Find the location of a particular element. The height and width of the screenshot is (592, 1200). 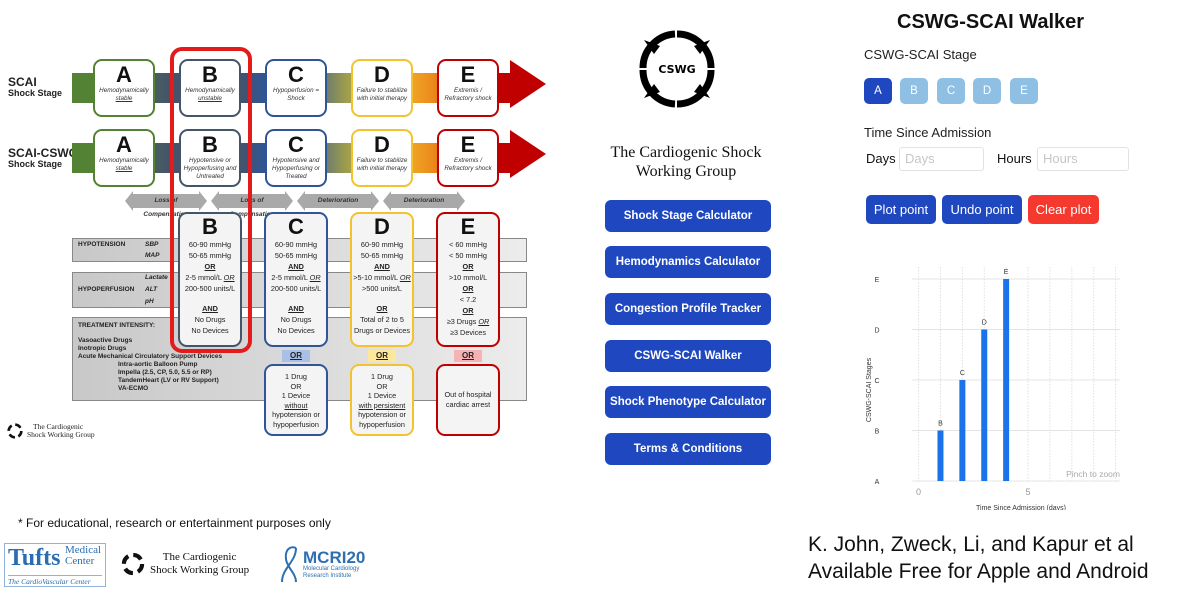

days-input: Days is located at coordinates (941, 159).